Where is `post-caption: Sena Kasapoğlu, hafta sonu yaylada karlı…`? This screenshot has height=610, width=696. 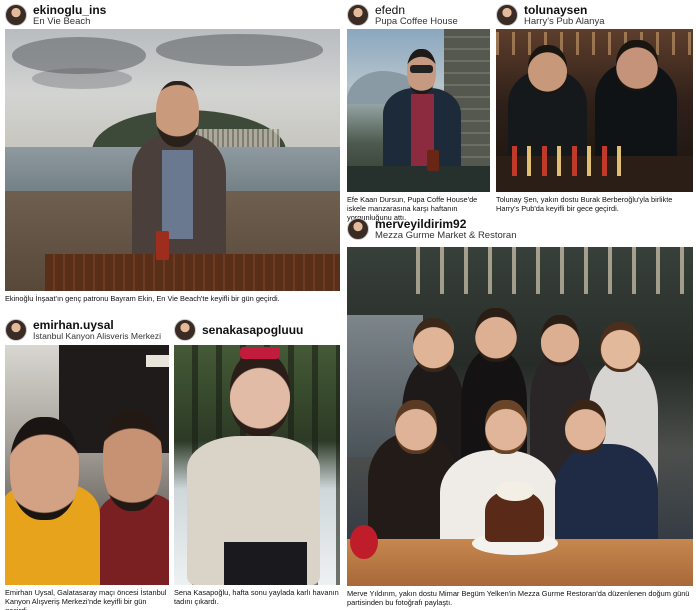 post-caption: Sena Kasapoğlu, hafta sonu yaylada karlı… is located at coordinates (256, 597).